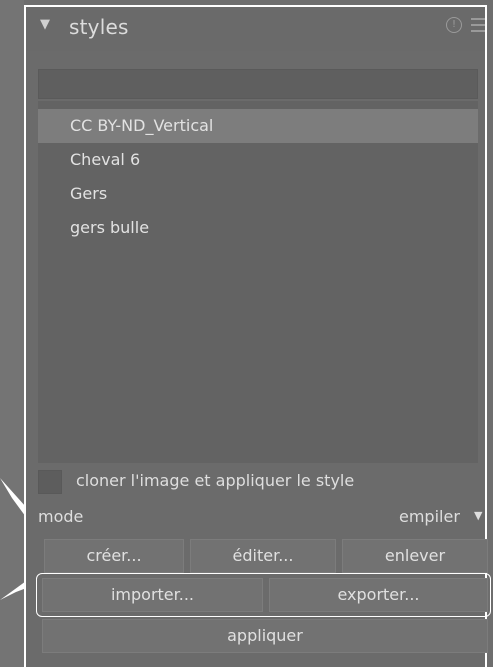 The height and width of the screenshot is (667, 493). I want to click on presets-menu-icon, so click(478, 25).